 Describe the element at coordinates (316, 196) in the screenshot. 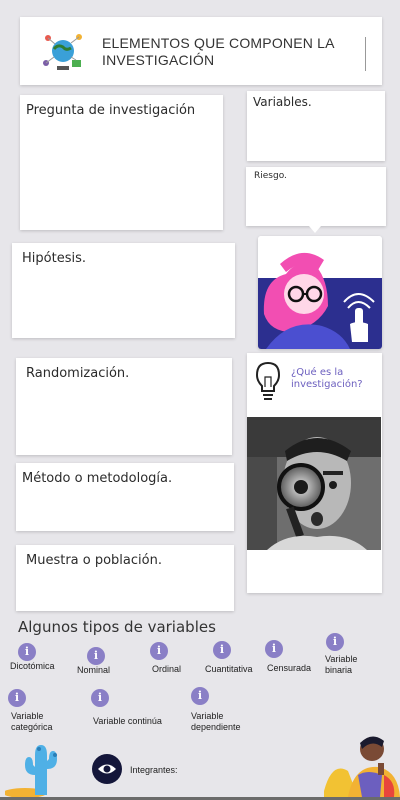

I see `card-riesgo: Riesgo.` at that location.